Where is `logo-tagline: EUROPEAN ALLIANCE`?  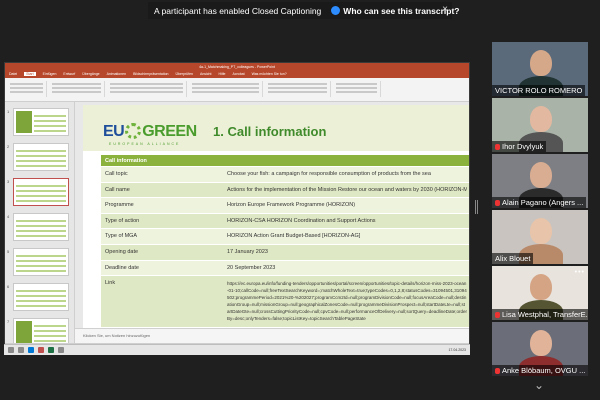
logo-tagline: EUROPEAN ALLIANCE is located at coordinates (145, 144).